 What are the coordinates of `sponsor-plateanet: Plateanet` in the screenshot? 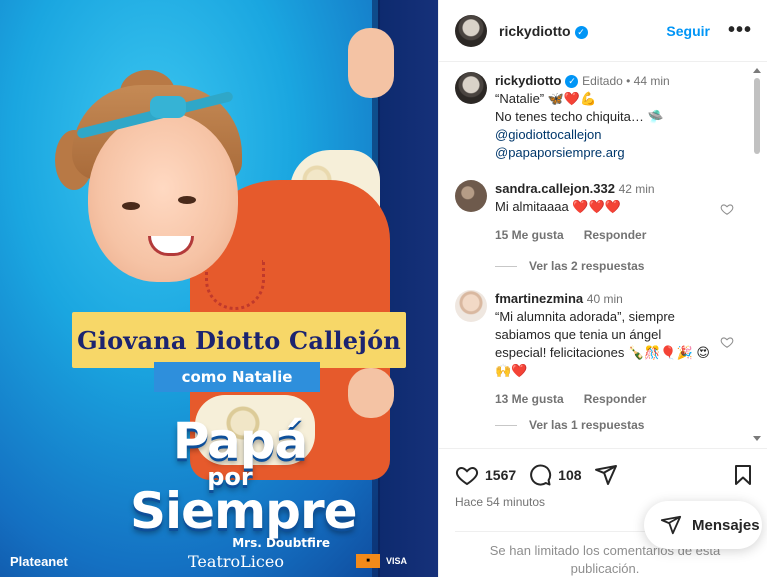 It's located at (39, 561).